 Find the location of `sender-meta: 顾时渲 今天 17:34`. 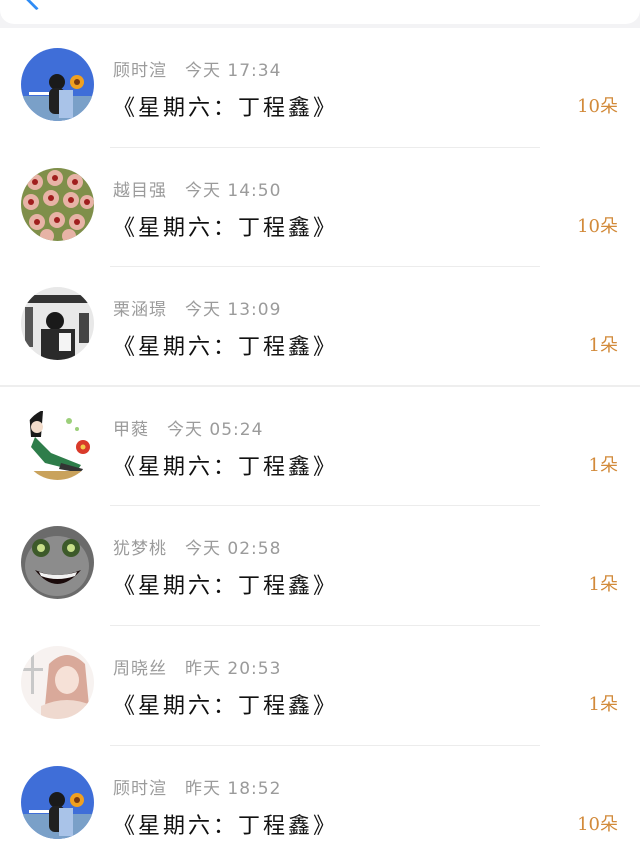

sender-meta: 顾时渲 今天 17:34 is located at coordinates (197, 68).